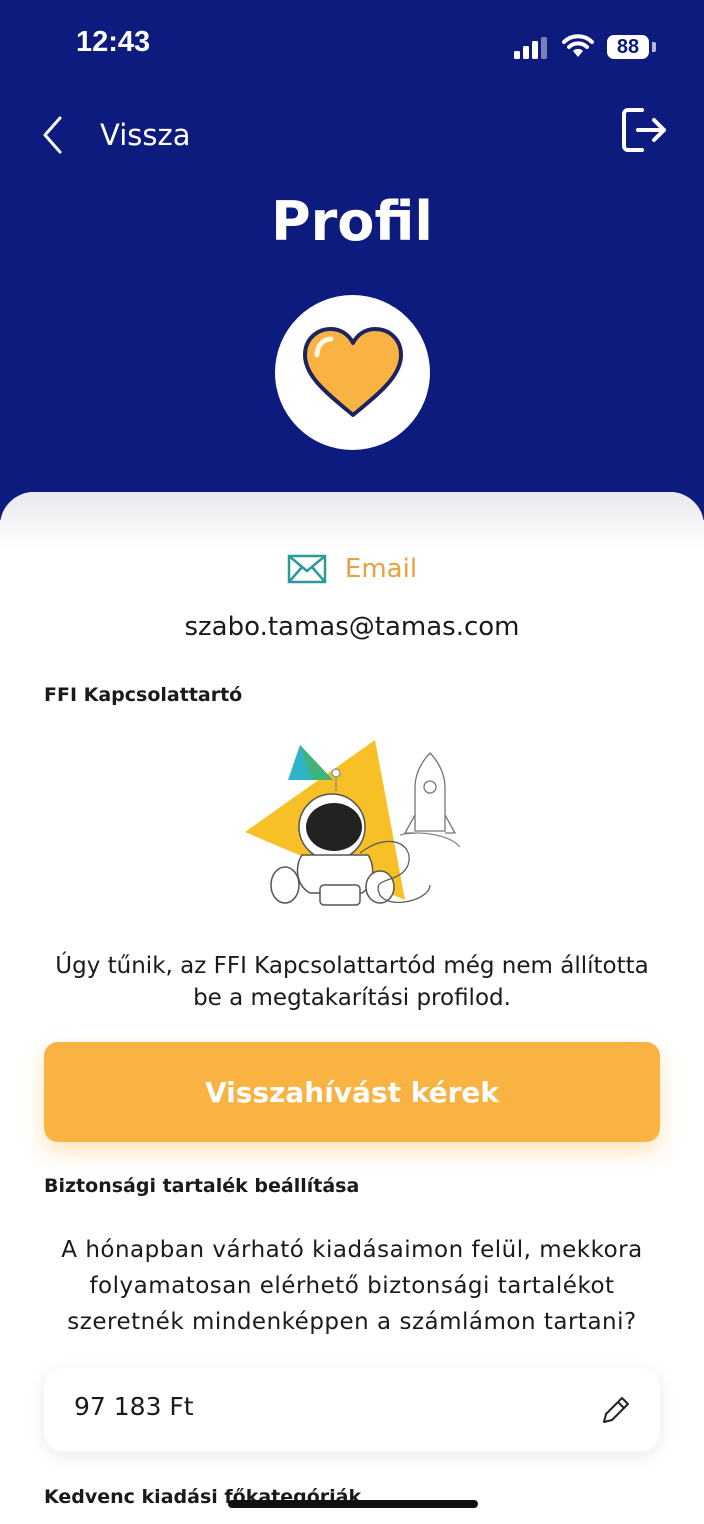 This screenshot has width=704, height=1524. I want to click on logout-icon, so click(645, 130).